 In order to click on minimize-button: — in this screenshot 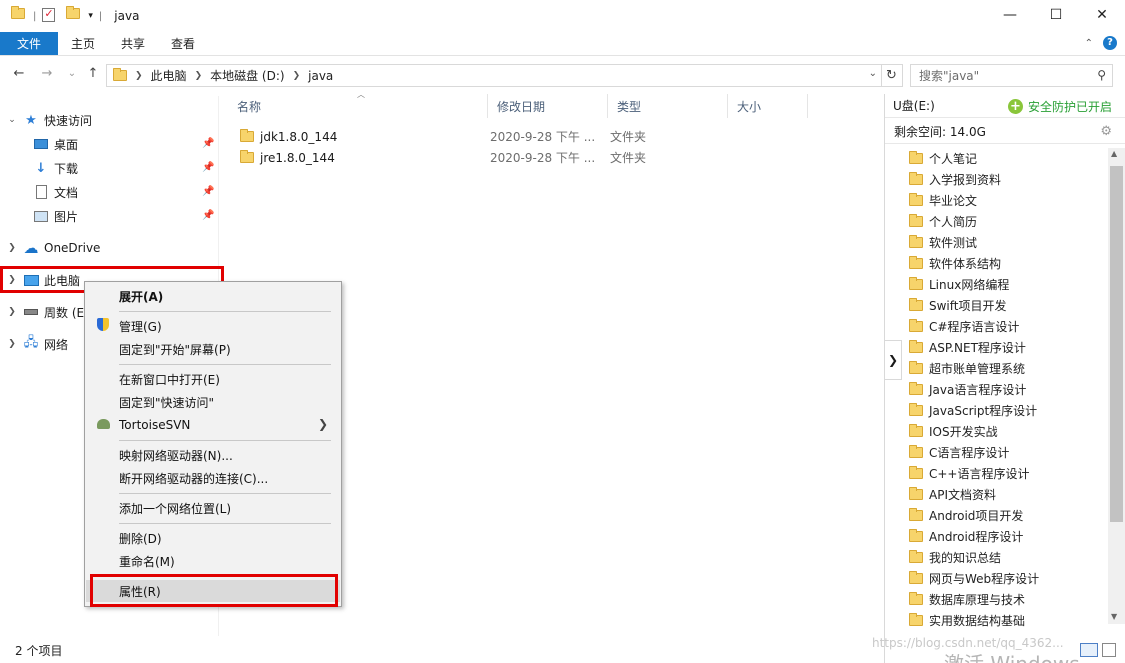, I will do `click(1010, 15)`.